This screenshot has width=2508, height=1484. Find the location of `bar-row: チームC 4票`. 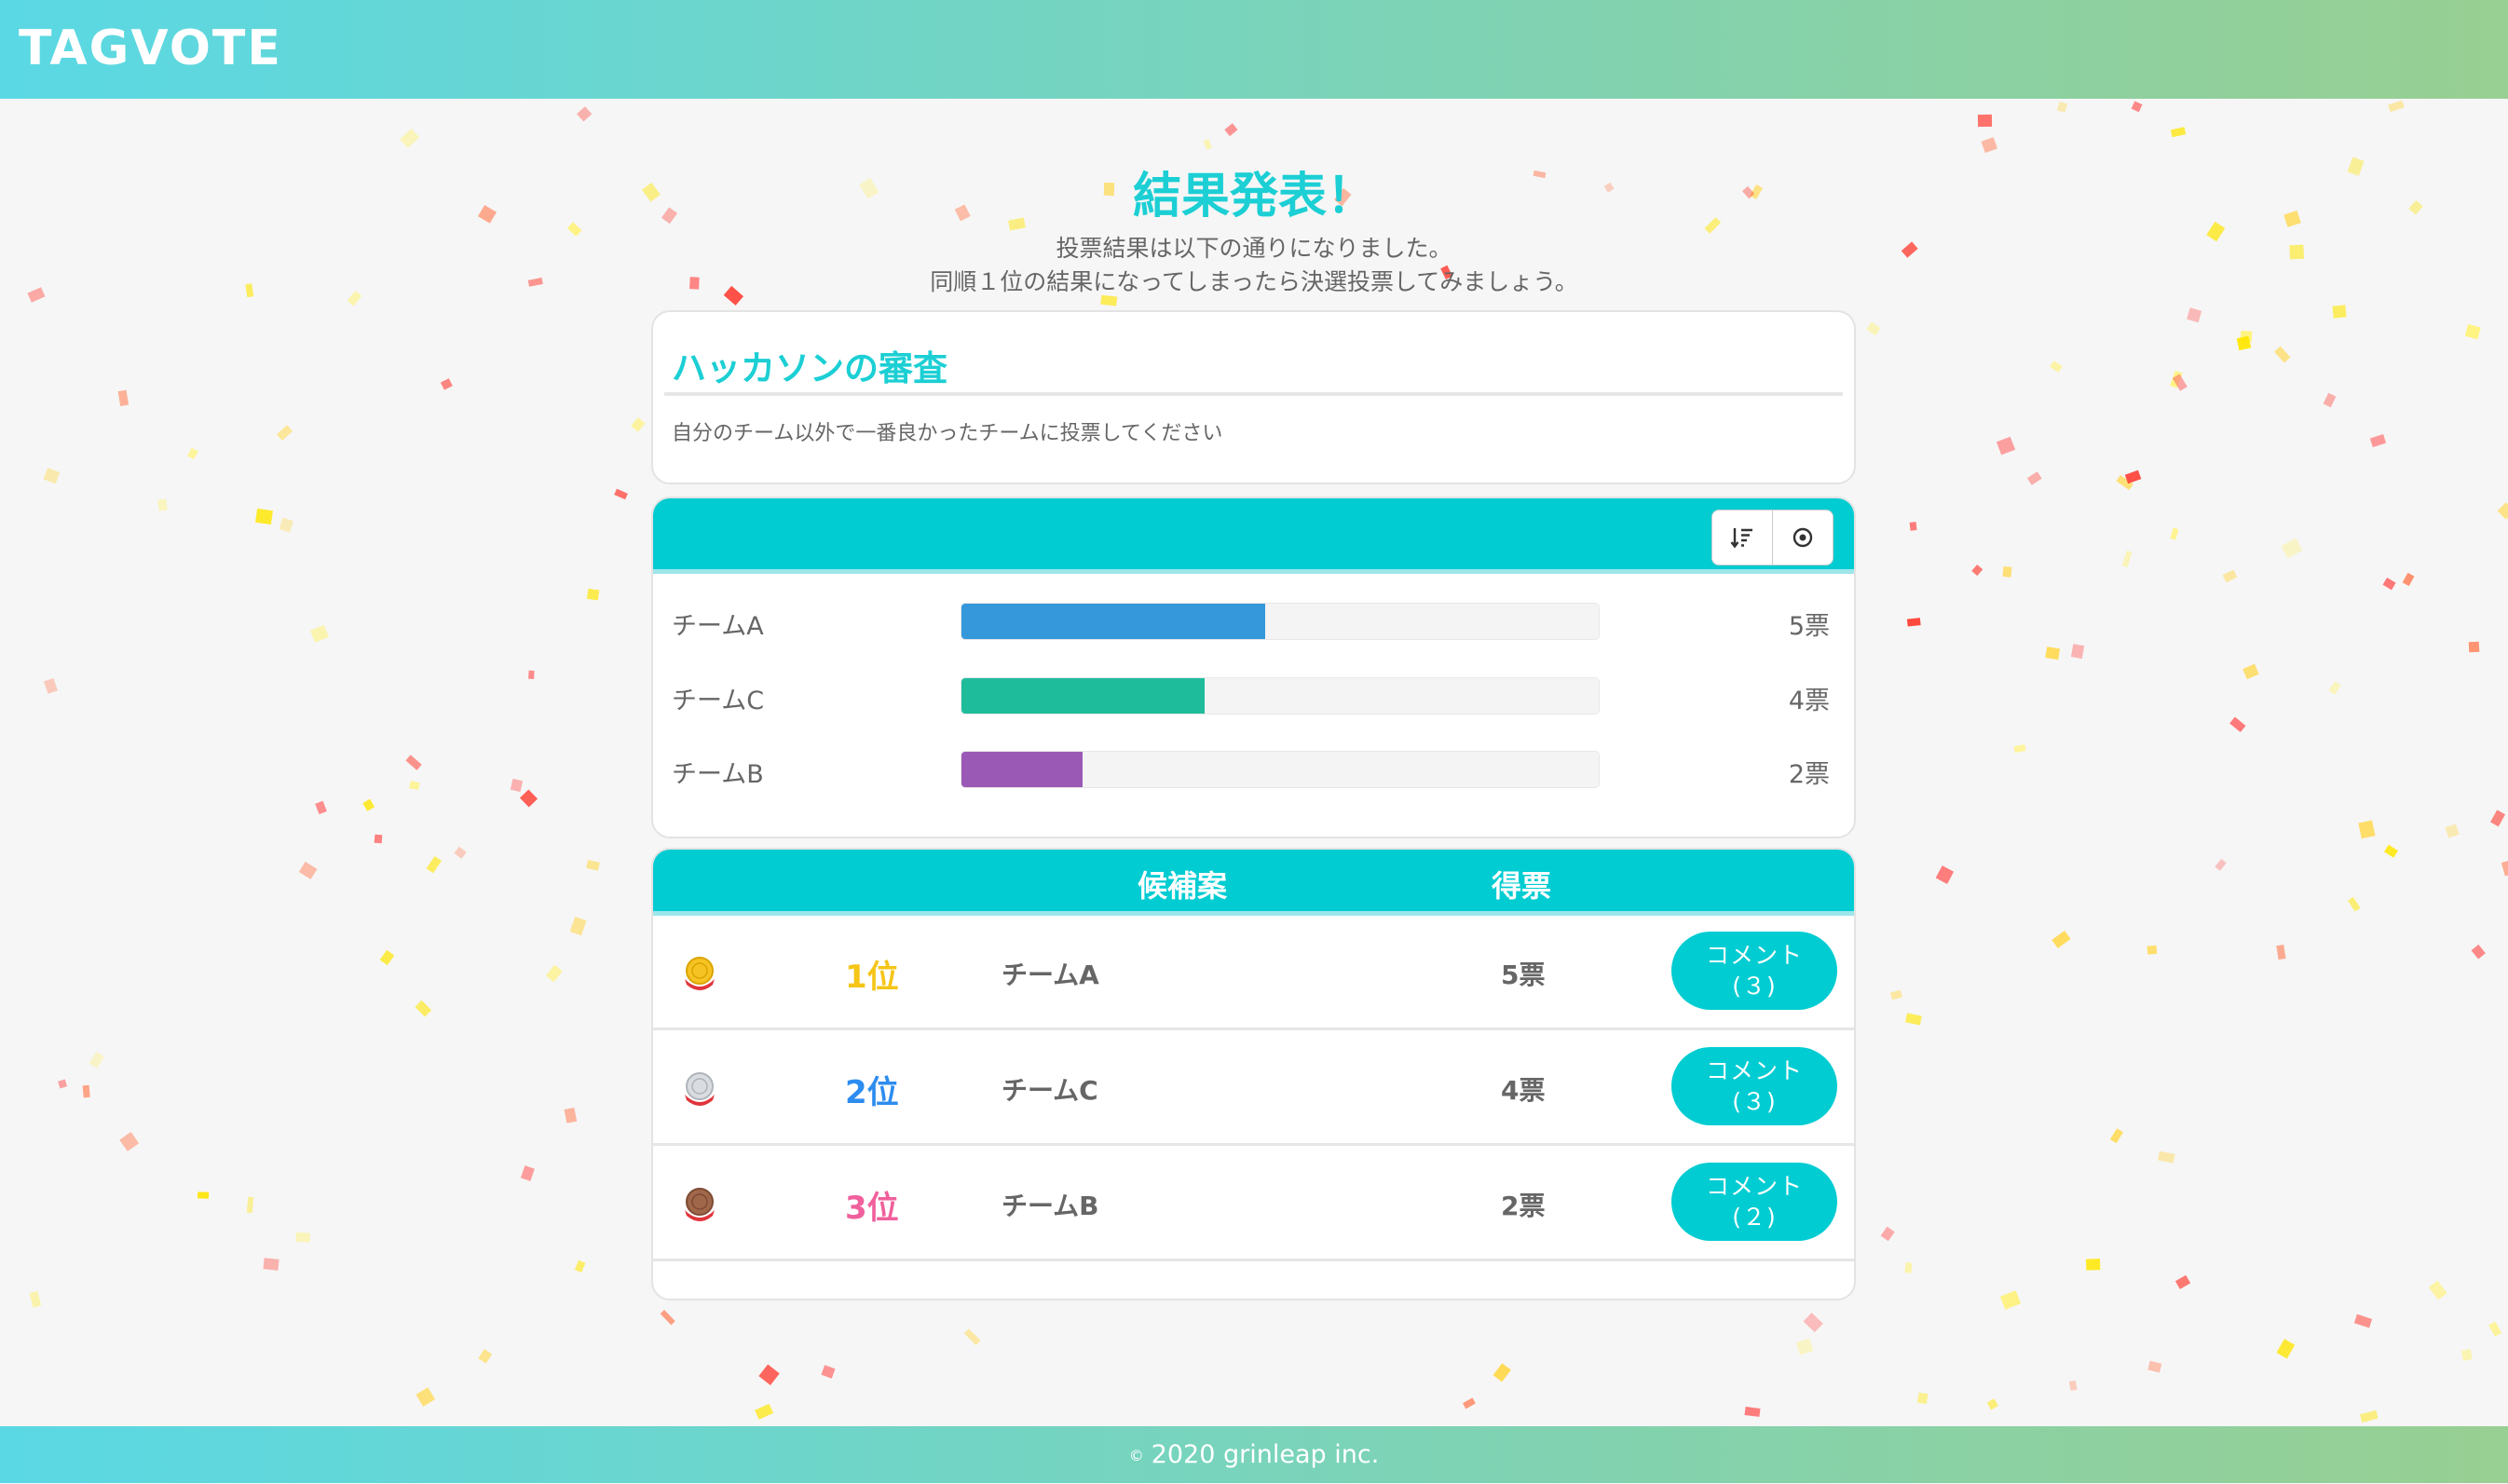

bar-row: チームC 4票 is located at coordinates (1254, 696).